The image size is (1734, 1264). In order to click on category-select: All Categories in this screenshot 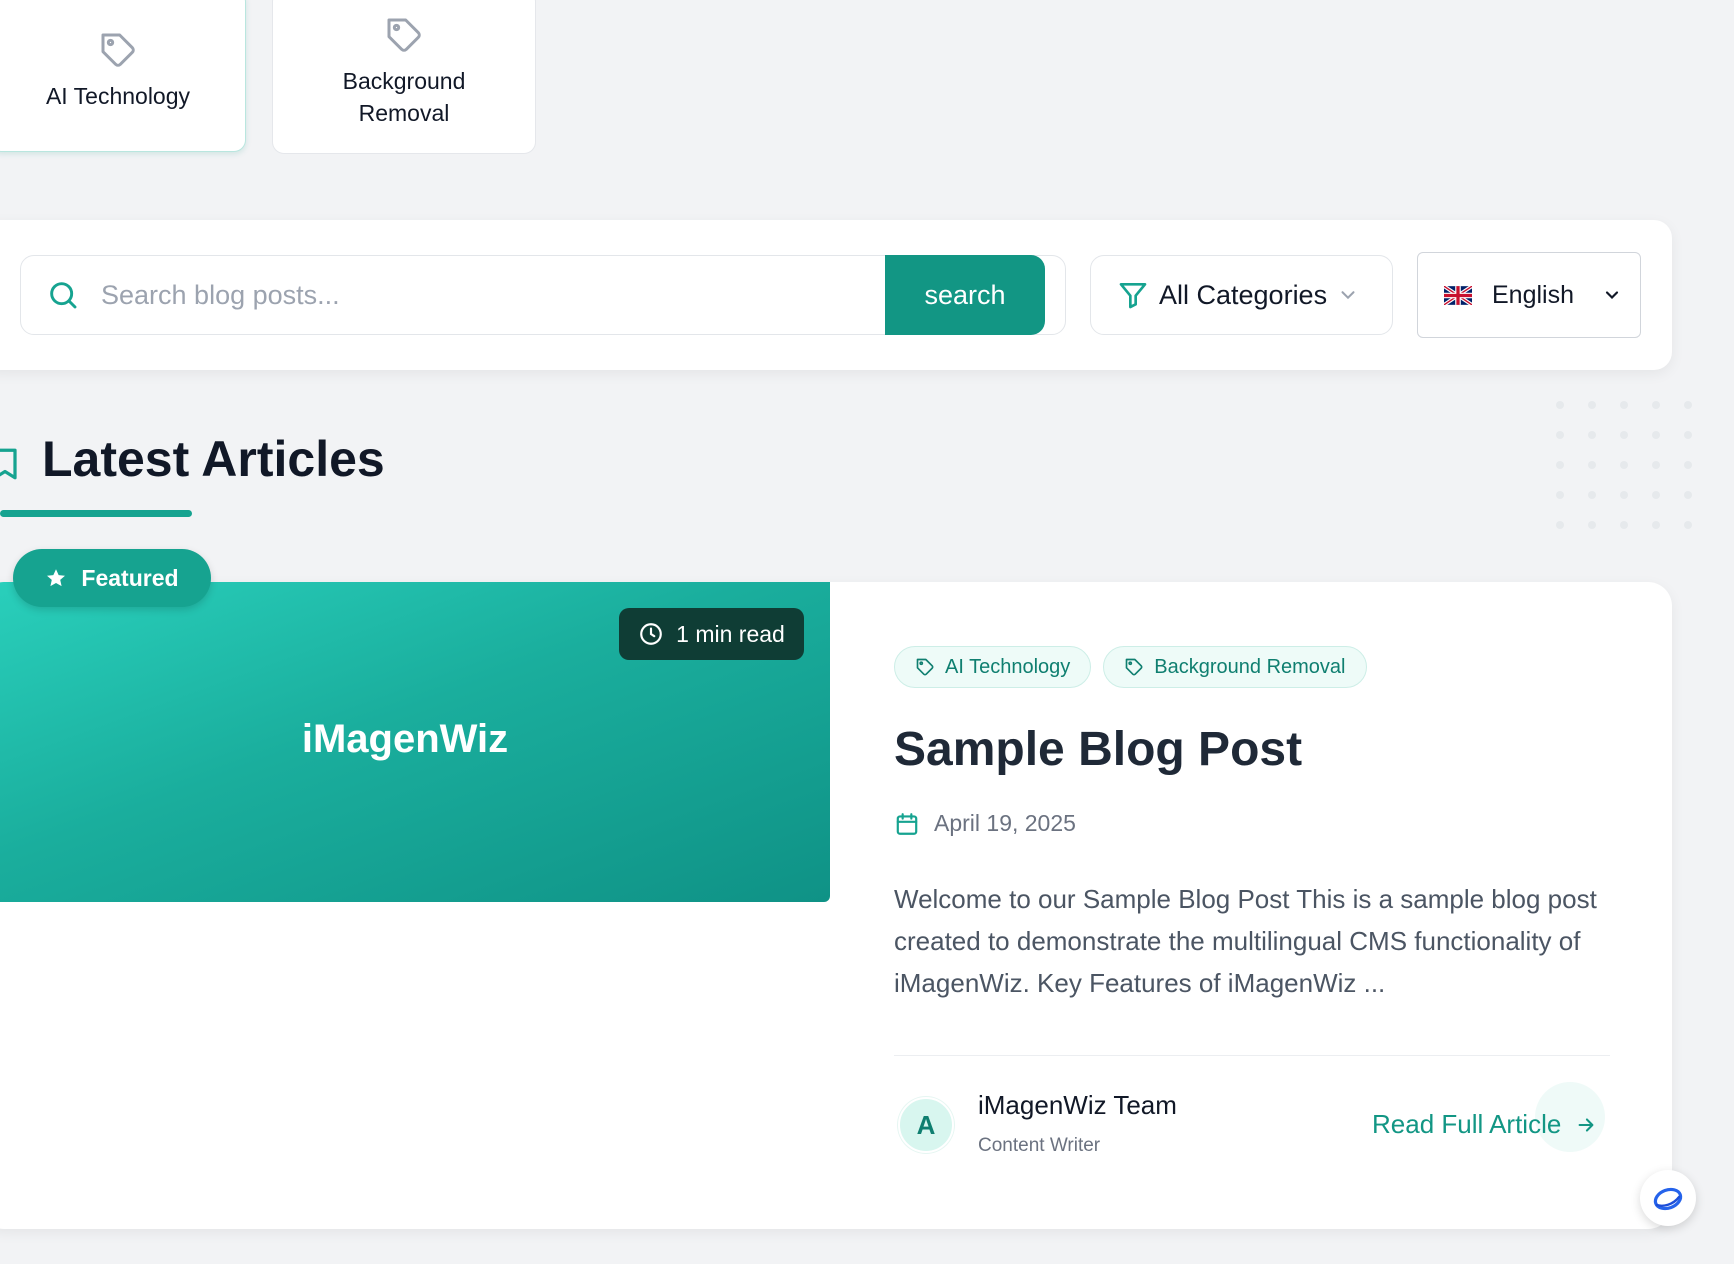, I will do `click(1241, 295)`.